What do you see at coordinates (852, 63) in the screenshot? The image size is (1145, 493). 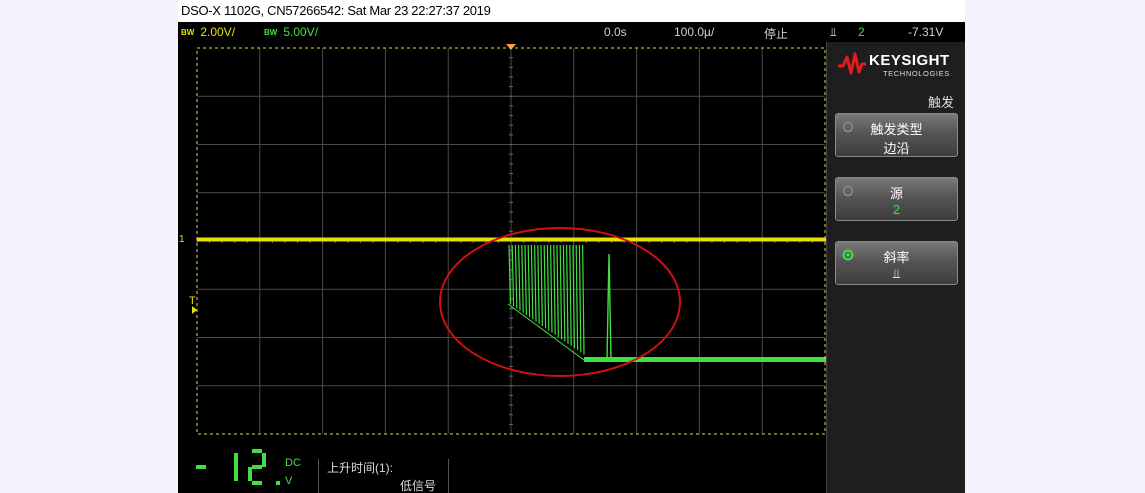 I see `keysight-wave-icon` at bounding box center [852, 63].